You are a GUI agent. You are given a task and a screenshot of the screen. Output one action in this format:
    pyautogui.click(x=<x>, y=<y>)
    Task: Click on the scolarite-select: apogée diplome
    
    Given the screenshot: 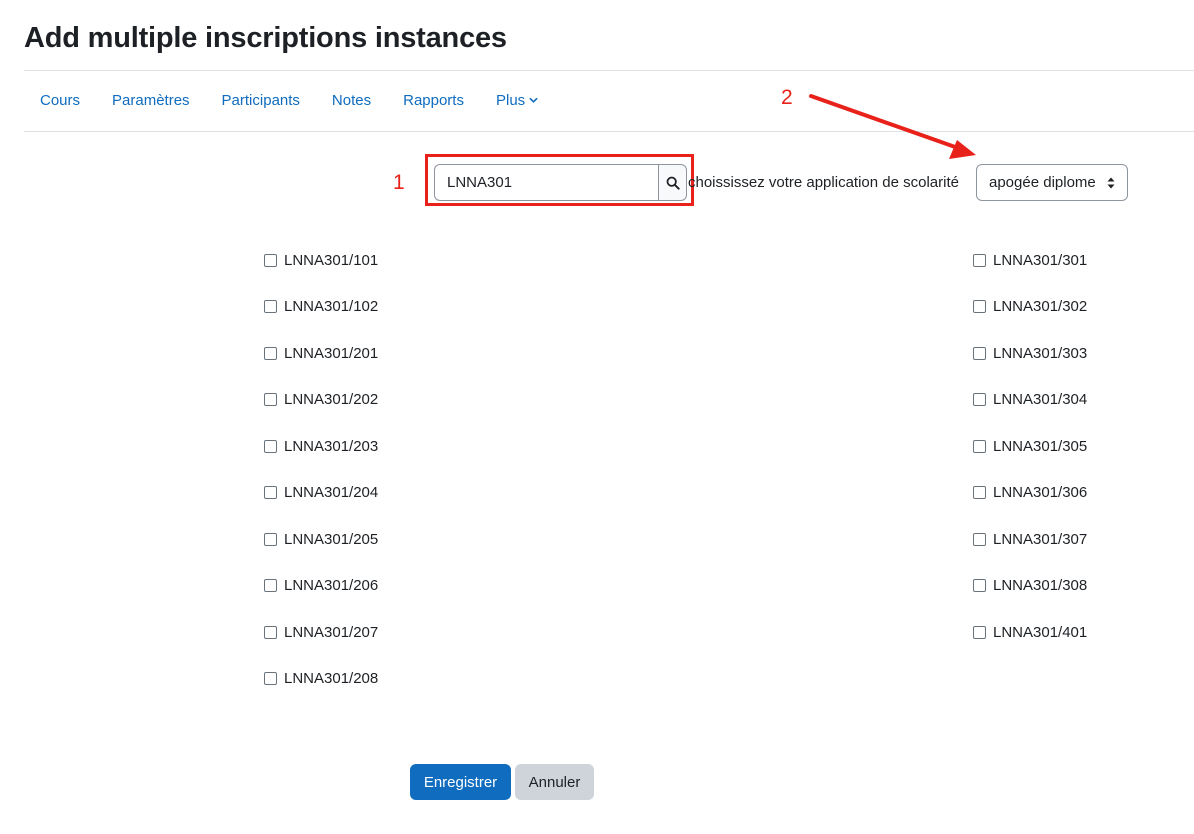 What is the action you would take?
    pyautogui.click(x=1052, y=182)
    